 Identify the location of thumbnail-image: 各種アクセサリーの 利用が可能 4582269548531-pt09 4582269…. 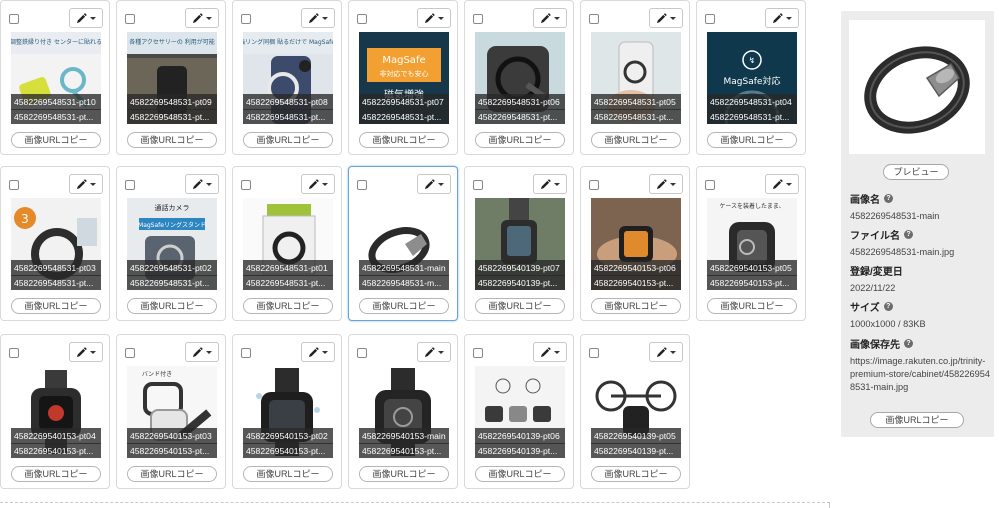
(172, 78).